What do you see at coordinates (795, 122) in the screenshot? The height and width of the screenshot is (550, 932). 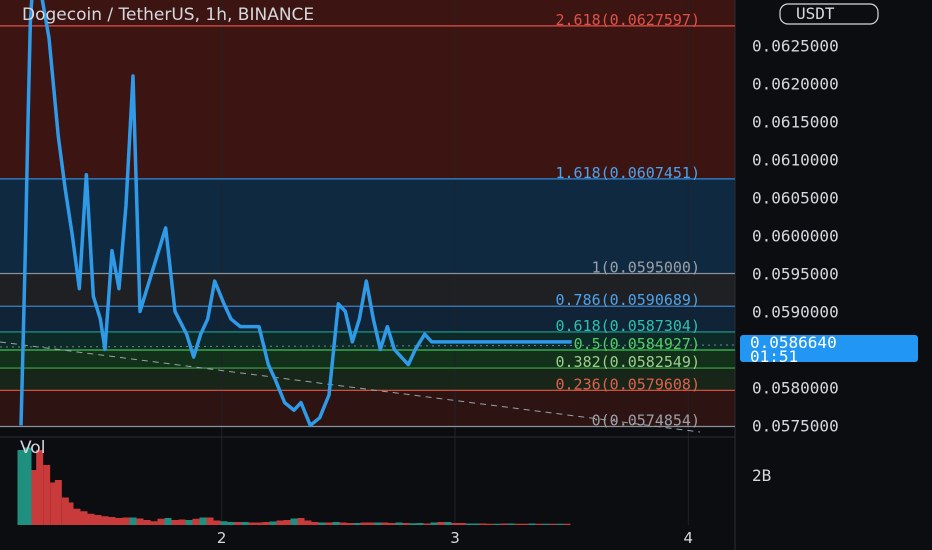 I see `y-tick-2: 0.0615000` at bounding box center [795, 122].